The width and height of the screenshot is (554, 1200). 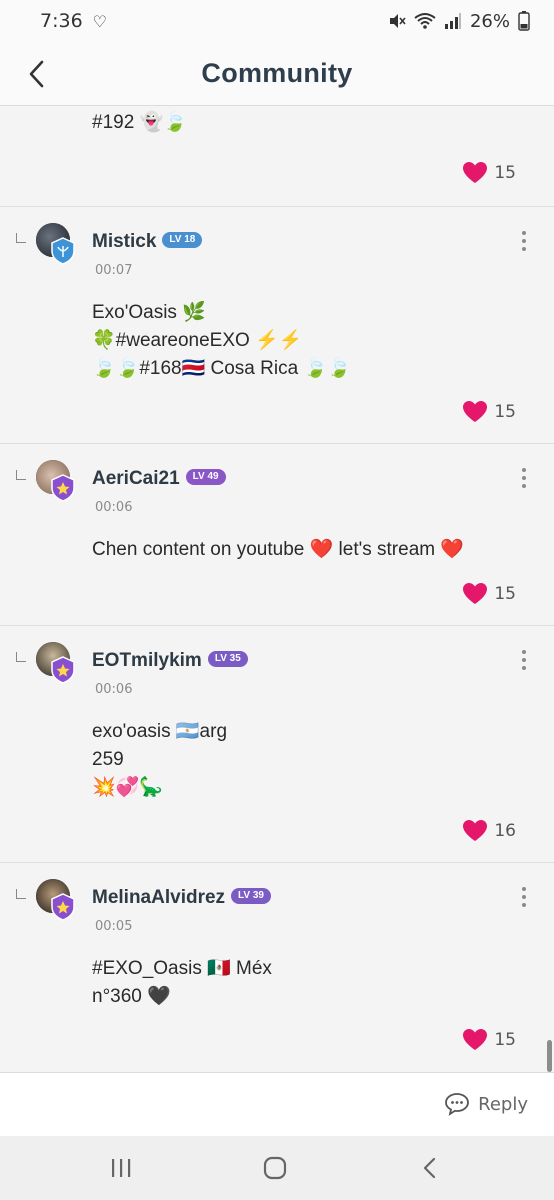 What do you see at coordinates (277, 21) in the screenshot?
I see `status-bar: 7:36 ♡ 26%` at bounding box center [277, 21].